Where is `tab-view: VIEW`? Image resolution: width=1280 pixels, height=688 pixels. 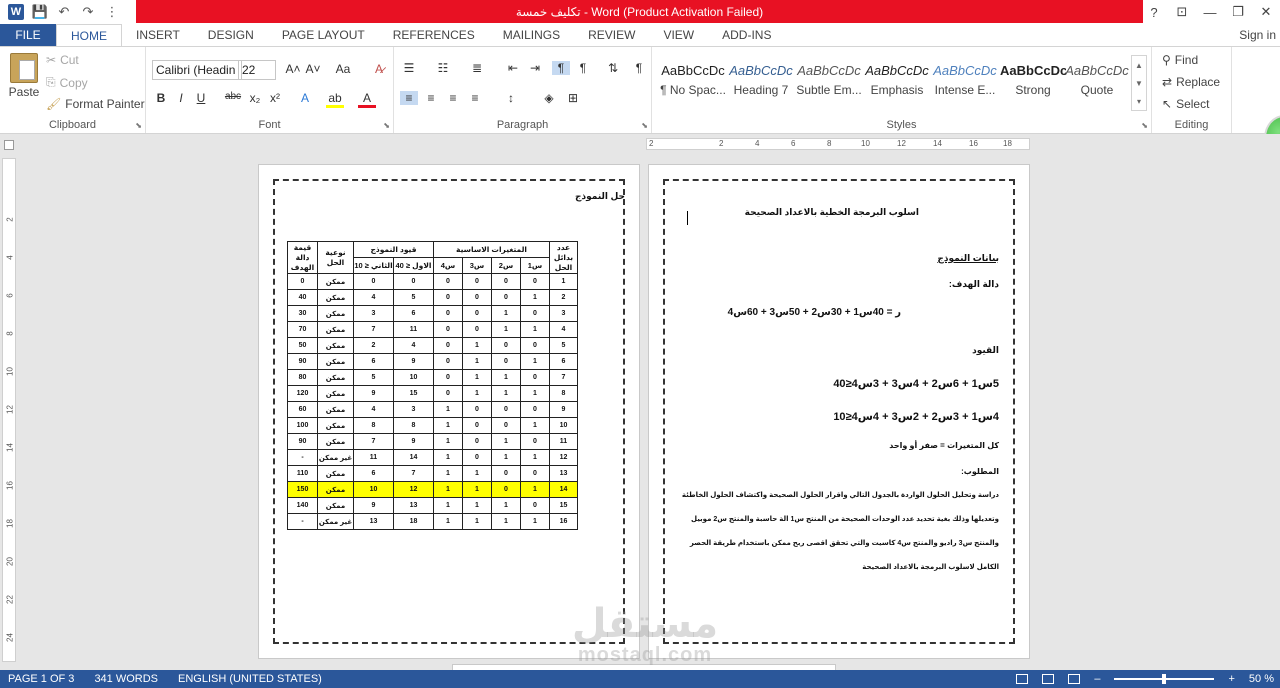
tab-view: VIEW is located at coordinates (678, 35).